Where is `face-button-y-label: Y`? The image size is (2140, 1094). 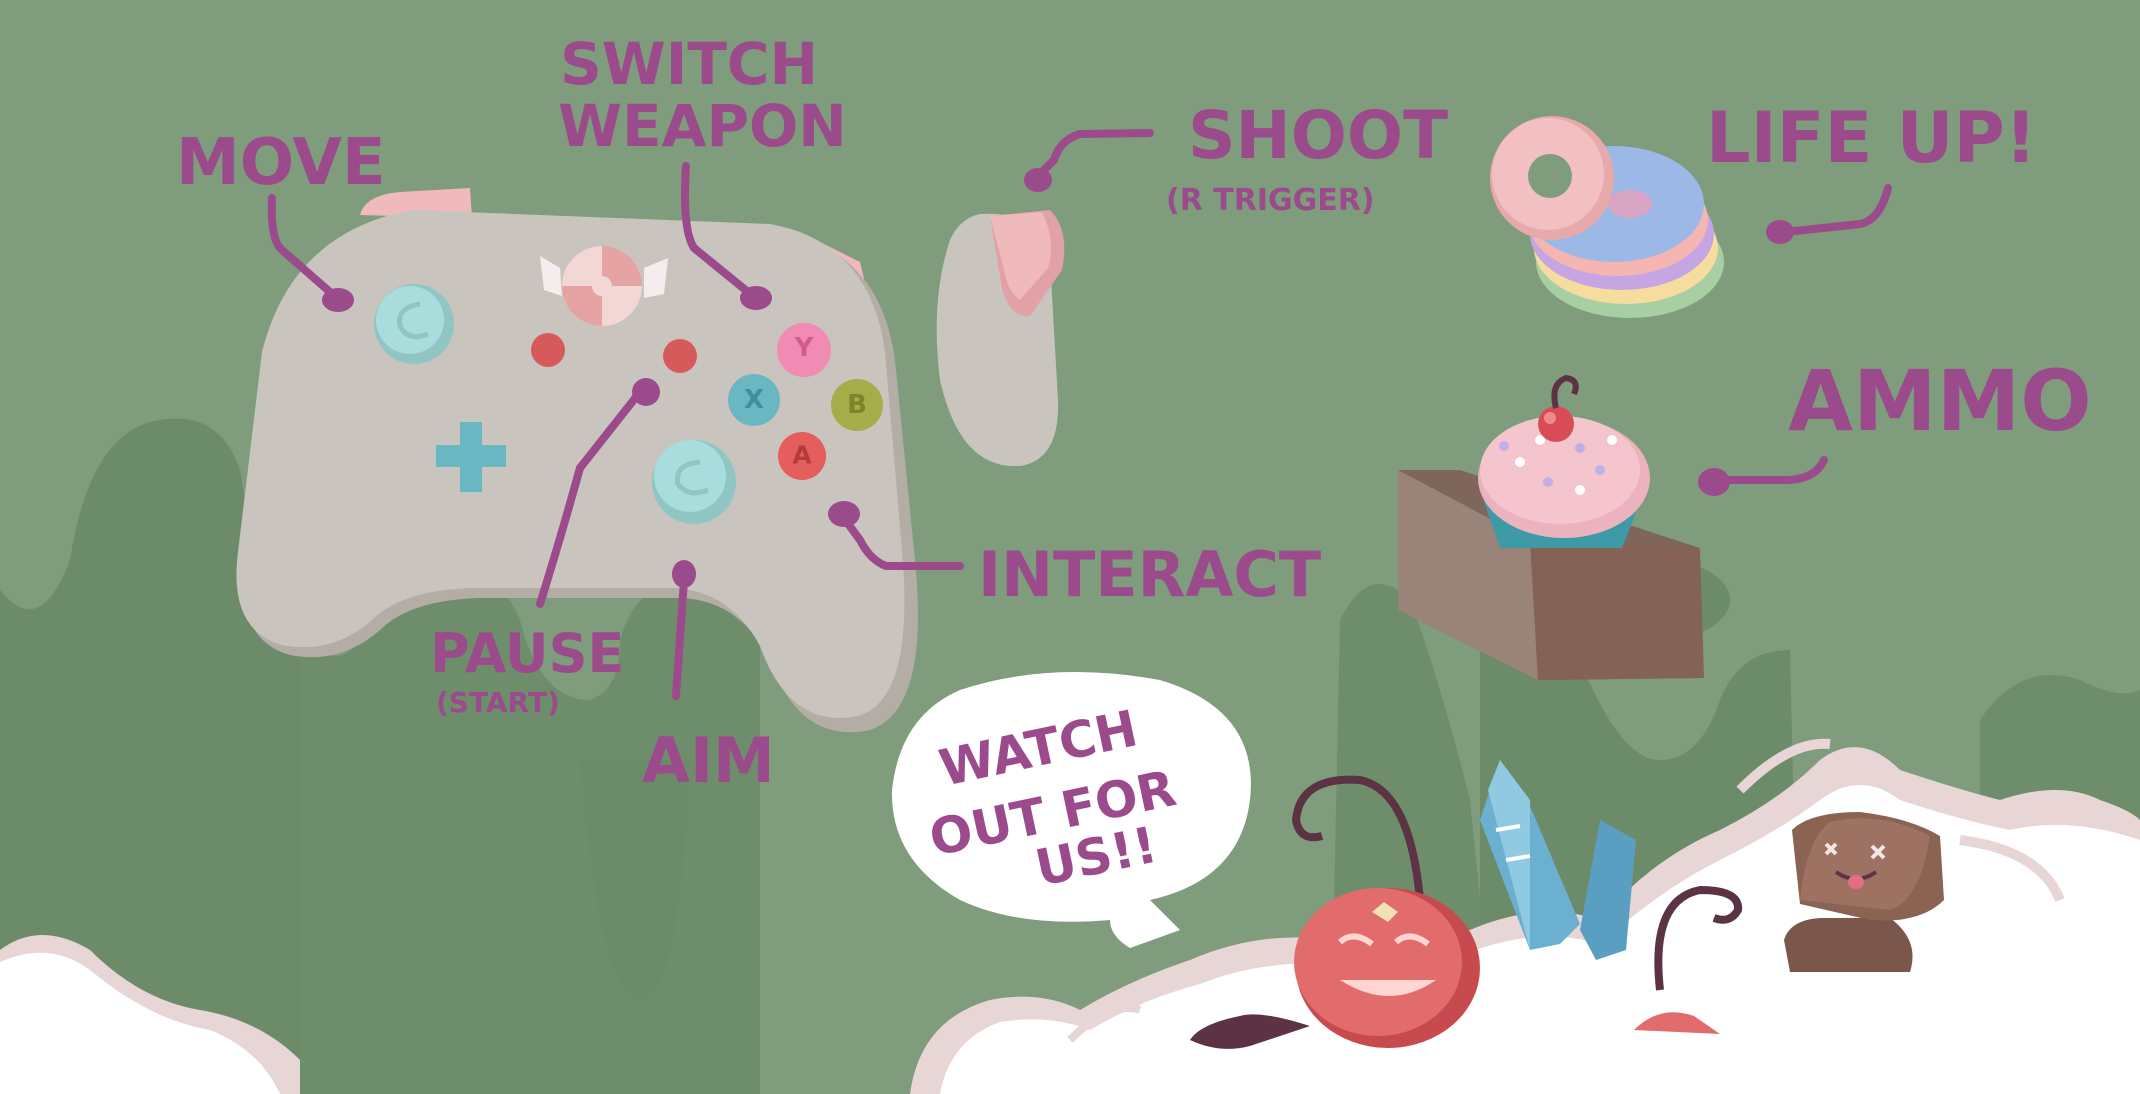
face-button-y-label: Y is located at coordinates (804, 348).